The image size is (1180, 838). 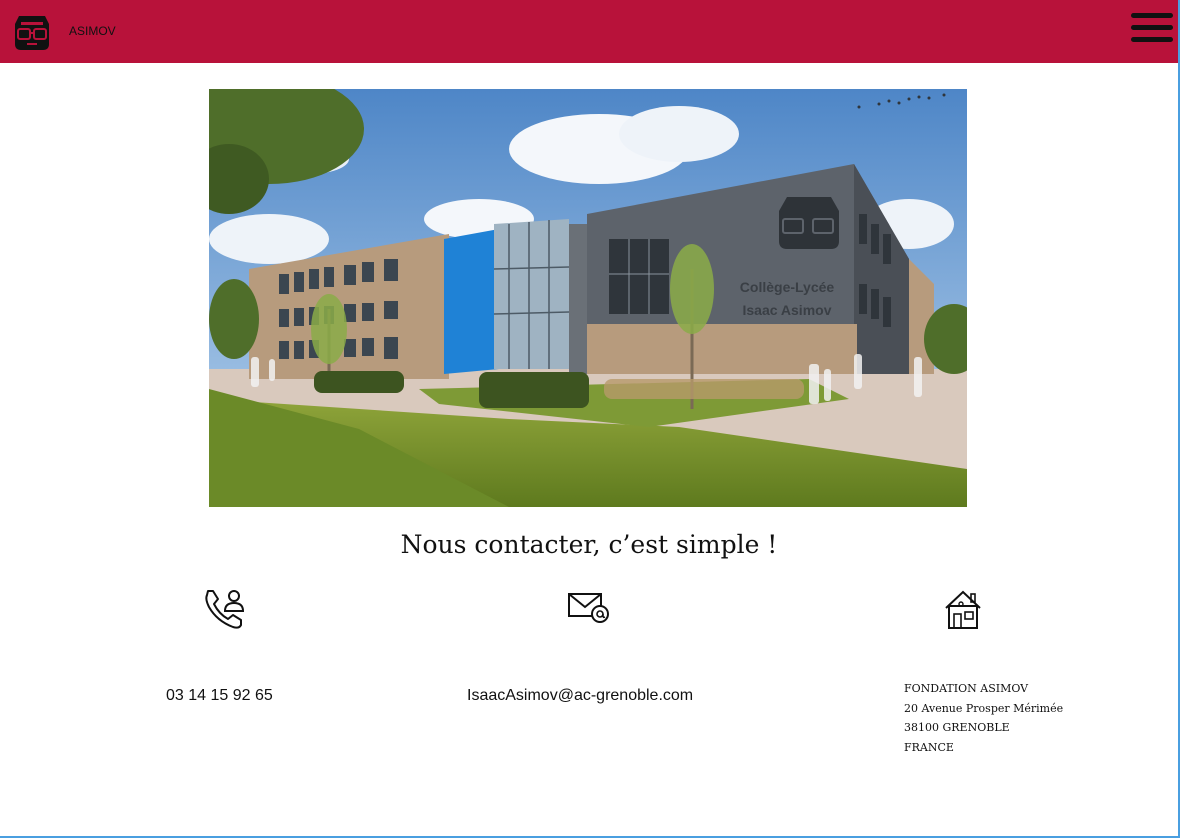 I want to click on email-address: IsaacAsimov@ac-grenoble.com, so click(x=580, y=696).